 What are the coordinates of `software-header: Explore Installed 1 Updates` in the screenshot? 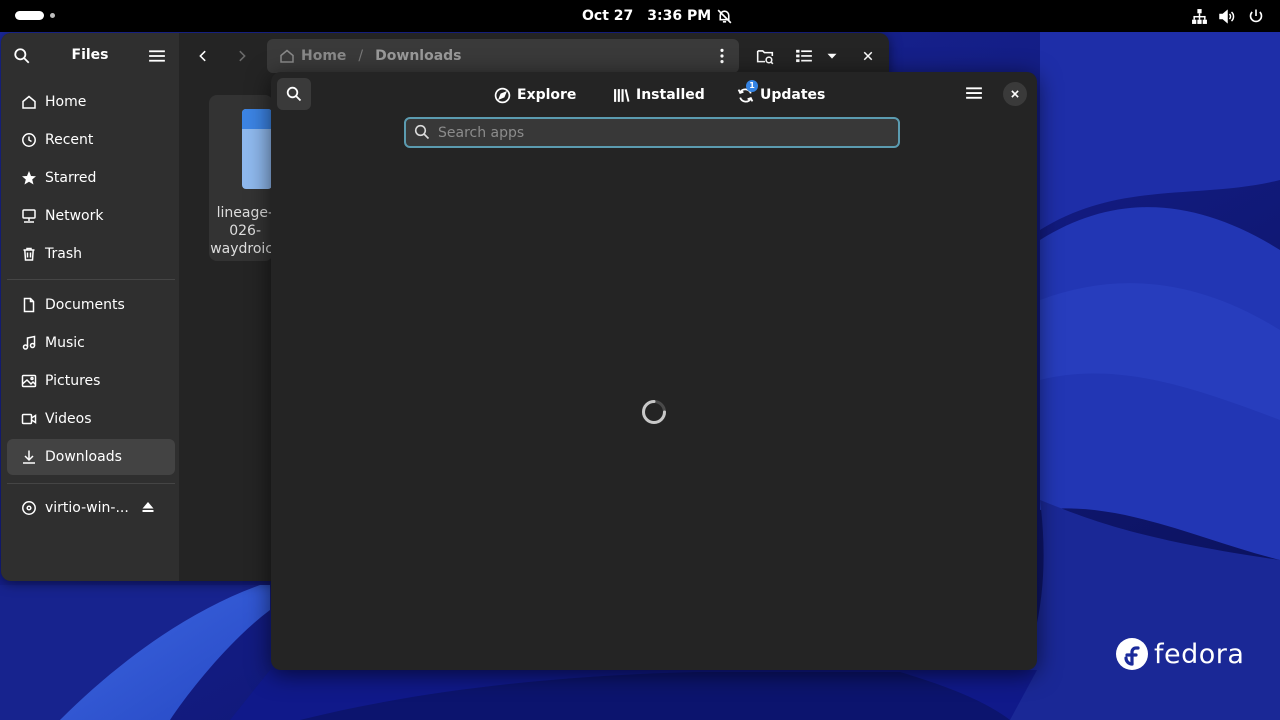 It's located at (654, 95).